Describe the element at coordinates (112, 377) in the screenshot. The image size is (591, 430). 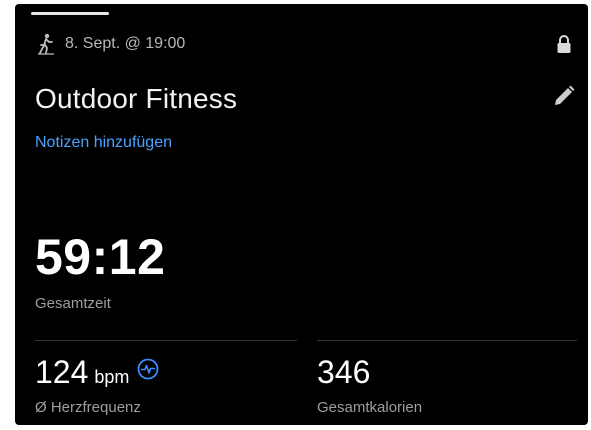
I see `heart-rate-unit: bpm` at that location.